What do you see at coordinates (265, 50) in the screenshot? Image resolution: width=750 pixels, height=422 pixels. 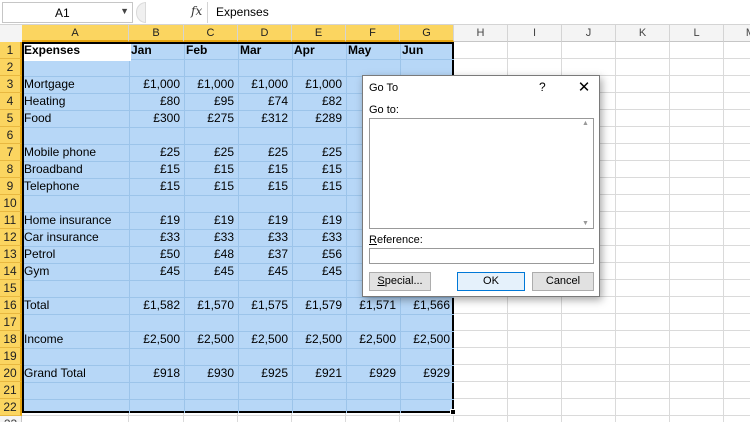 I see `header-cell-d: Mar` at bounding box center [265, 50].